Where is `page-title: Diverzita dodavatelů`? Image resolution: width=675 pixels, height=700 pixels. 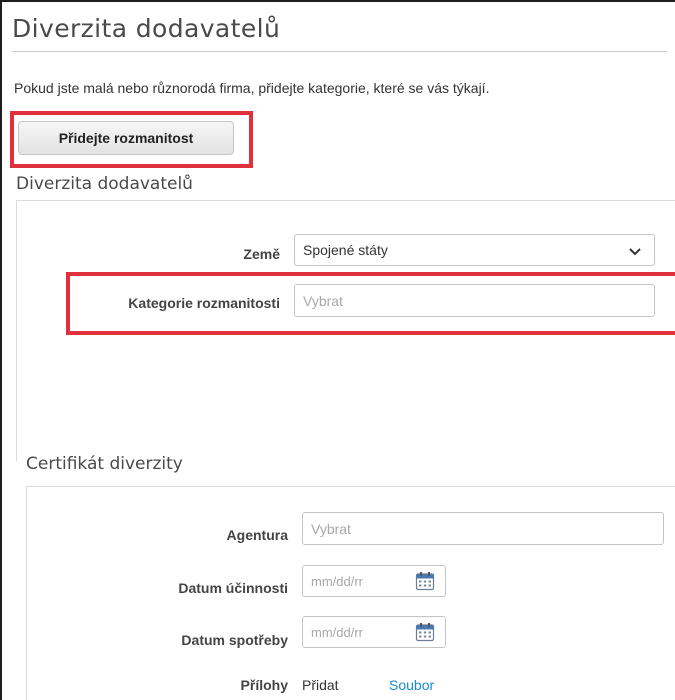
page-title: Diverzita dodavatelů is located at coordinates (146, 28).